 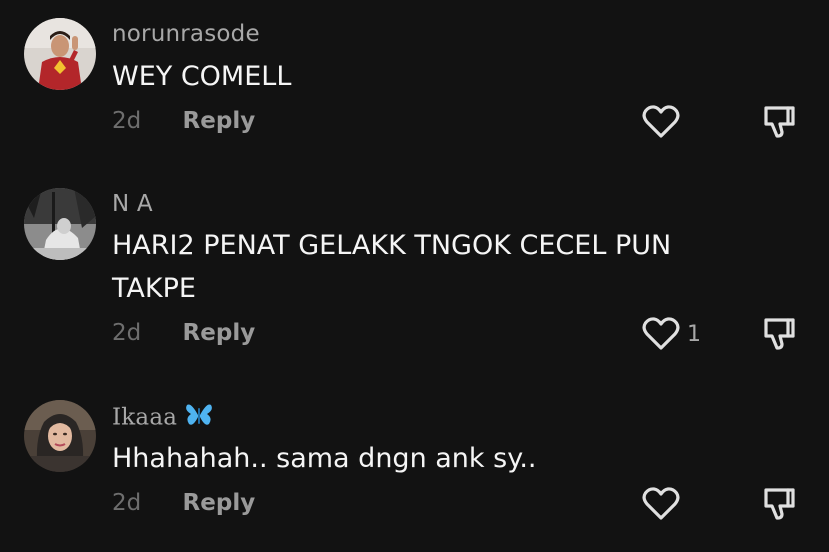 I want to click on comment-username: Ikaaa, so click(x=162, y=418).